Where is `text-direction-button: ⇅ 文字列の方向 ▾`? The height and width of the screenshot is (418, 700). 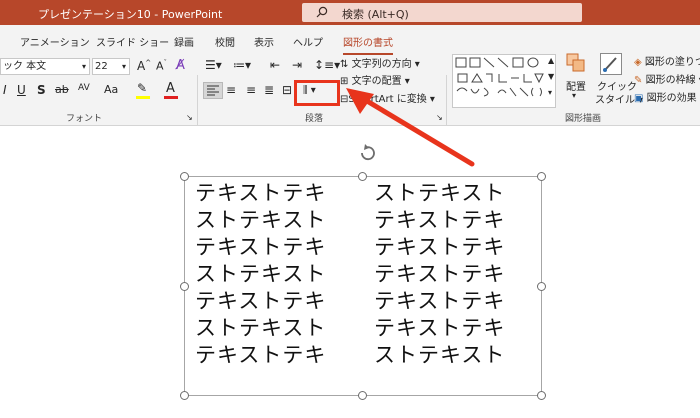 text-direction-button: ⇅ 文字列の方向 ▾ is located at coordinates (380, 62).